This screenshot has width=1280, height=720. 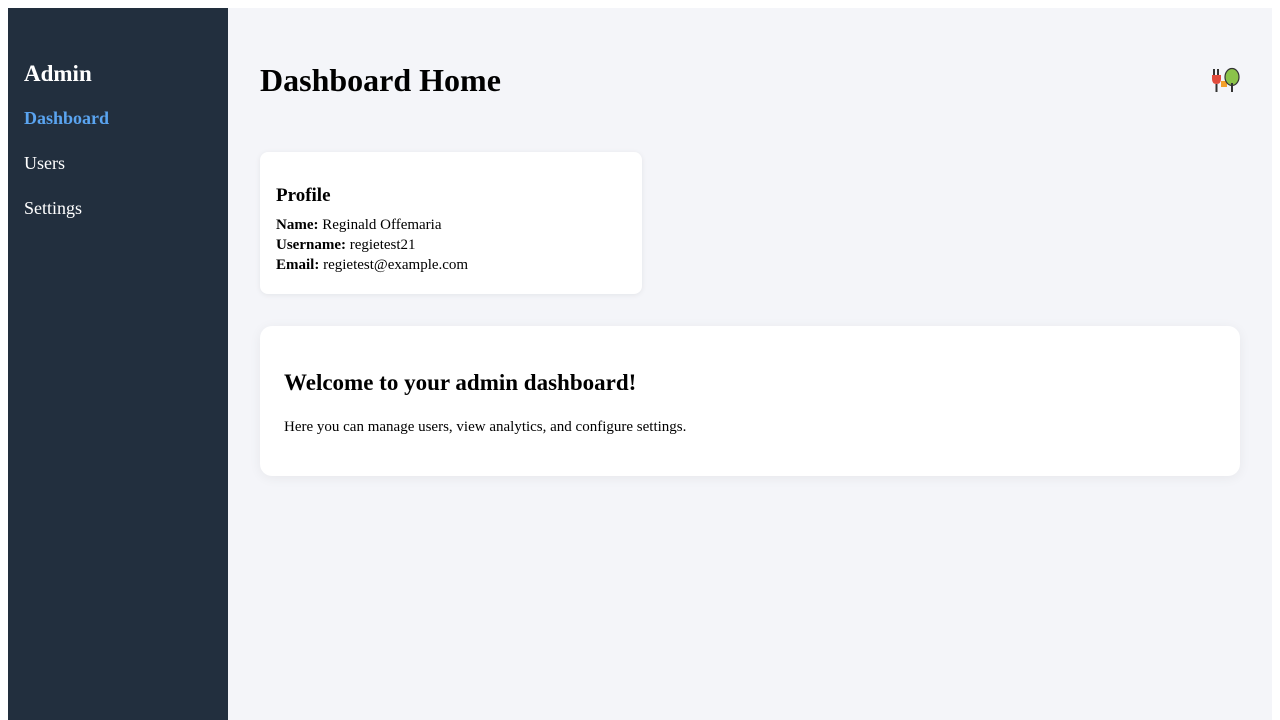 What do you see at coordinates (58, 73) in the screenshot?
I see `sidebar-title: Admin` at bounding box center [58, 73].